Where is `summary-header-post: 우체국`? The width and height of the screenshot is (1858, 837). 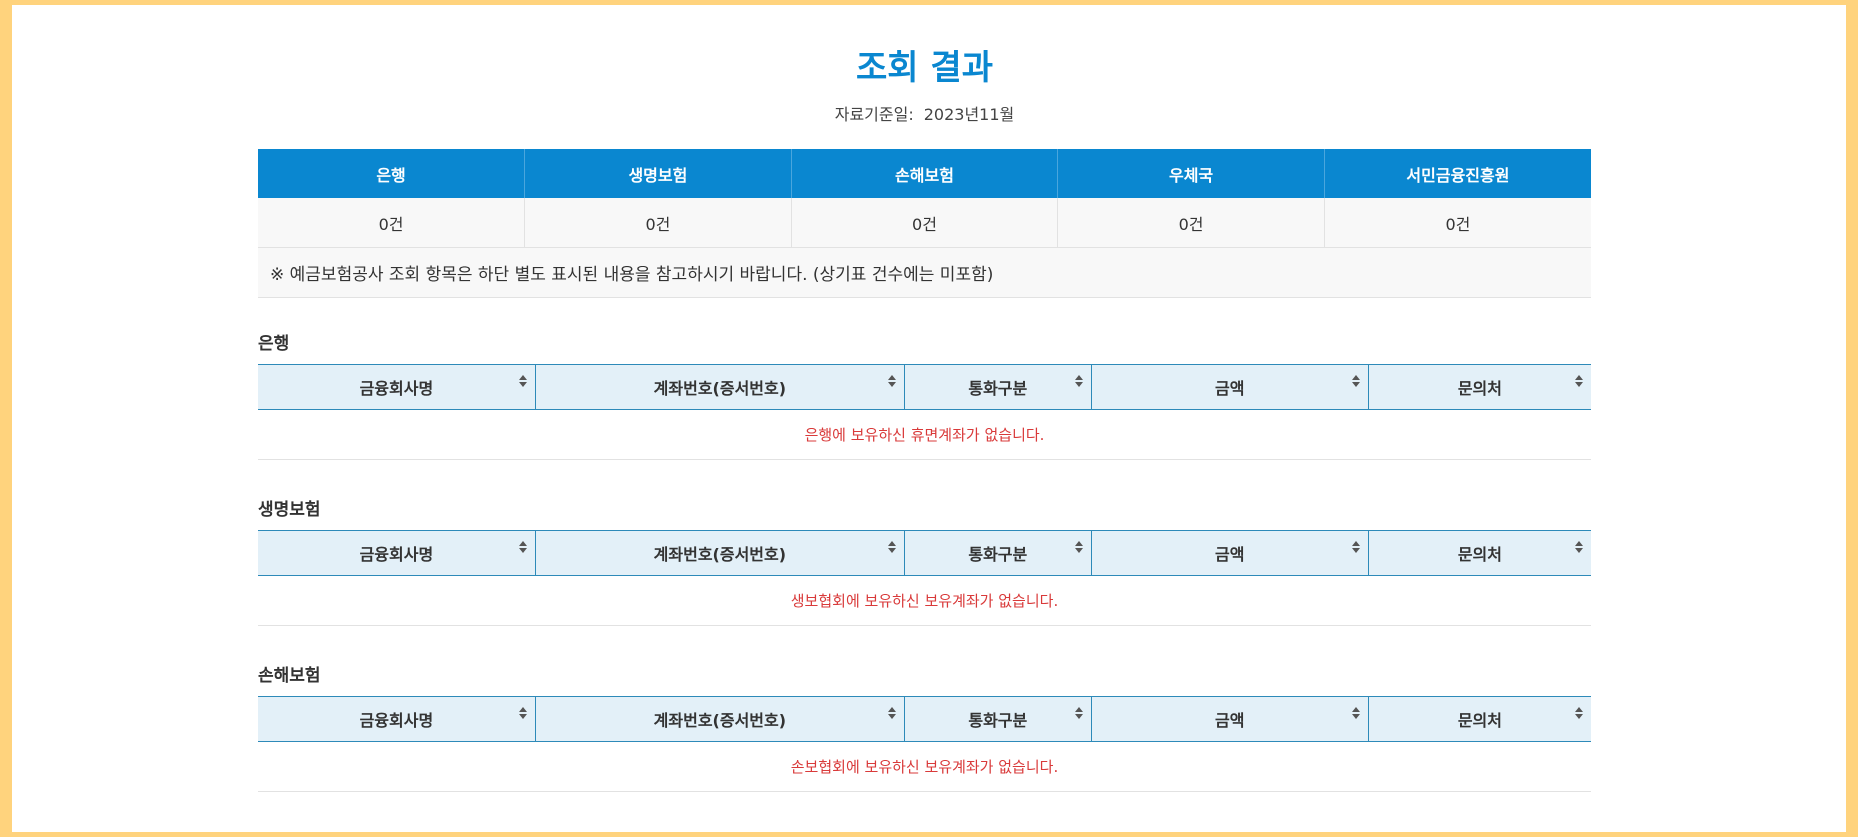
summary-header-post: 우체국 is located at coordinates (1191, 173).